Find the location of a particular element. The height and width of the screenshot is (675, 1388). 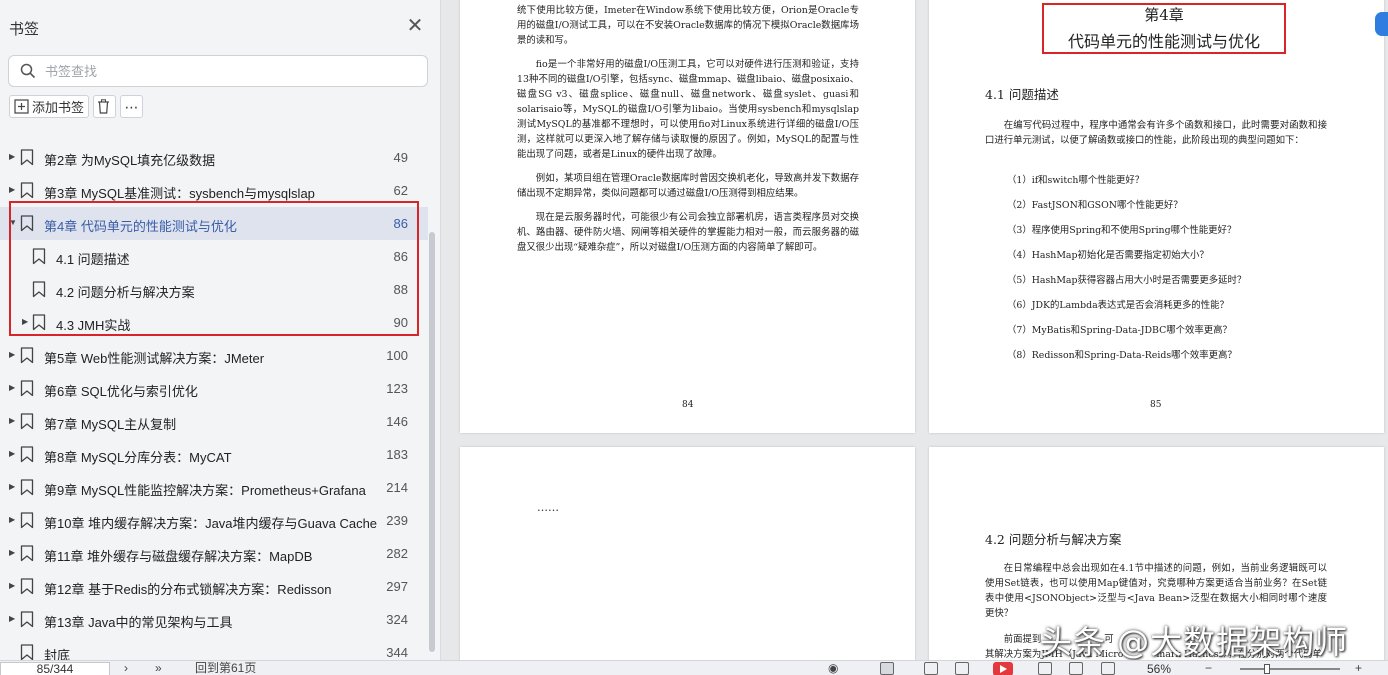

rotate-icon is located at coordinates (1108, 668).